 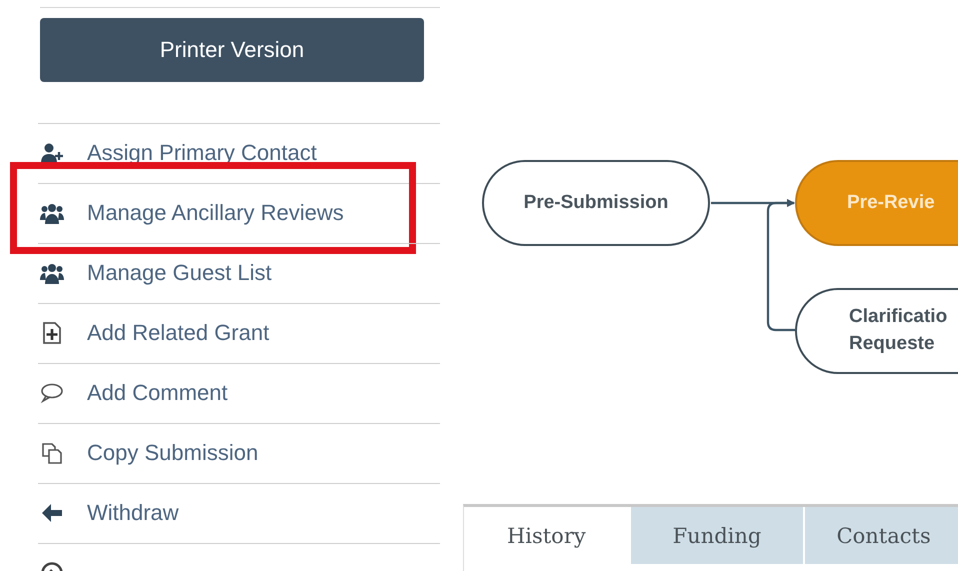 What do you see at coordinates (239, 213) in the screenshot?
I see `sidebar-menu-item: Manage Ancillary Reviews` at bounding box center [239, 213].